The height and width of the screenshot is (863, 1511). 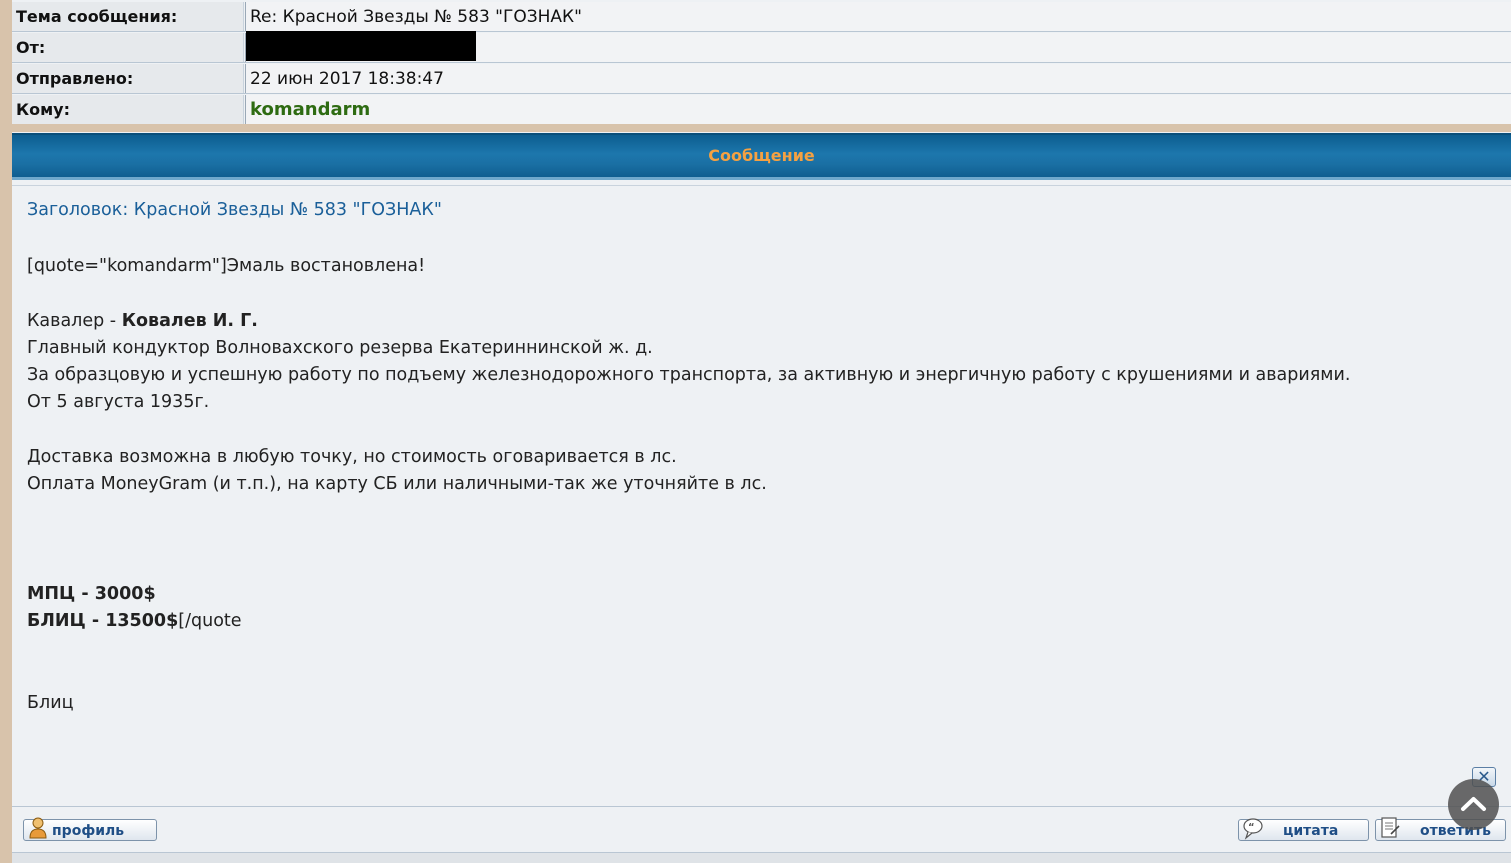 What do you see at coordinates (761, 806) in the screenshot?
I see `footer-divider` at bounding box center [761, 806].